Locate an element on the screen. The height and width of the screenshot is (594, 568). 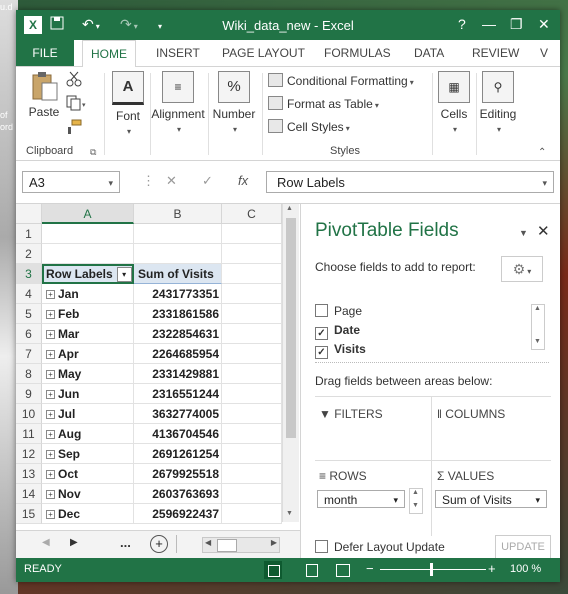
pivot-row-labels-header: Row Labels ▾ is located at coordinates (88, 274).